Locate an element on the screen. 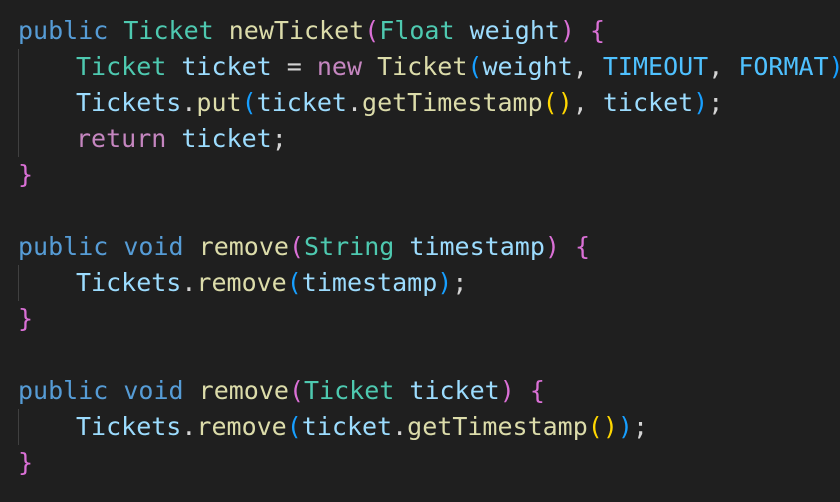  code-line: public void remove(String timestamp) { is located at coordinates (429, 247).